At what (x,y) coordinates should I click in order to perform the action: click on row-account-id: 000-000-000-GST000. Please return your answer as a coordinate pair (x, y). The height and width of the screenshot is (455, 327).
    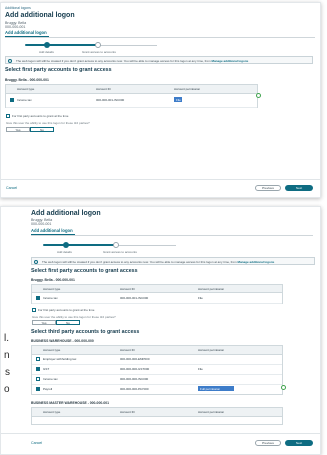
    Looking at the image, I should click on (135, 369).